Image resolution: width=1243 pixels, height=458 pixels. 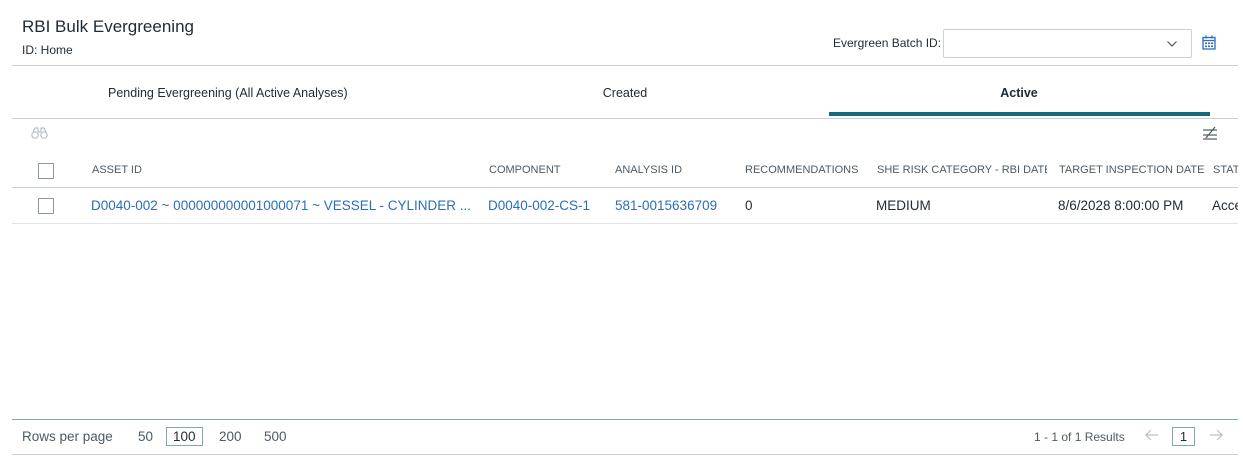 I want to click on tab-active: Active, so click(x=1033, y=92).